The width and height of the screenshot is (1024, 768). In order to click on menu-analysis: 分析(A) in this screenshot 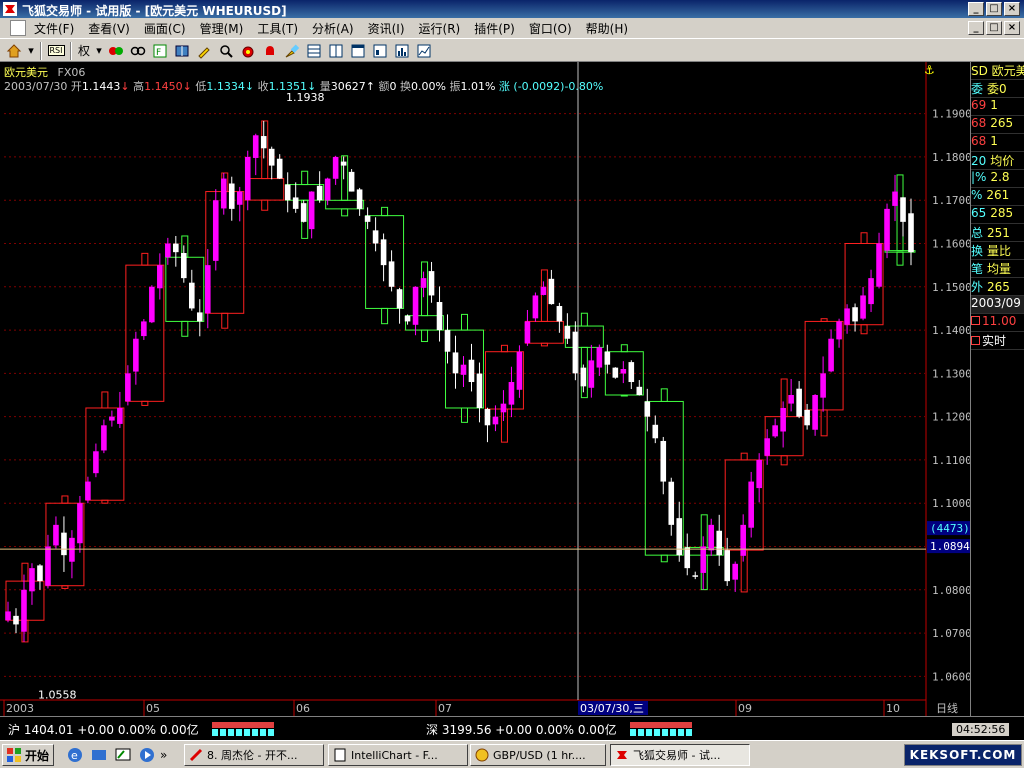, I will do `click(333, 28)`.